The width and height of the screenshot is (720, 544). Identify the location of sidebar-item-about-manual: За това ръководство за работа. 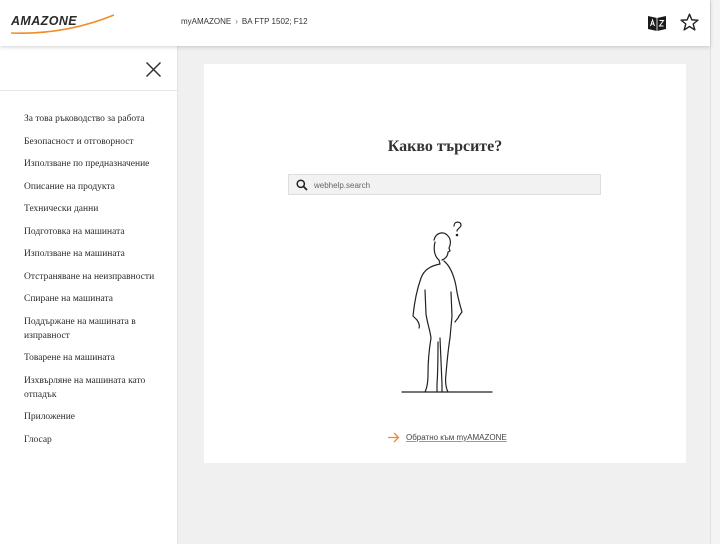
(99, 119).